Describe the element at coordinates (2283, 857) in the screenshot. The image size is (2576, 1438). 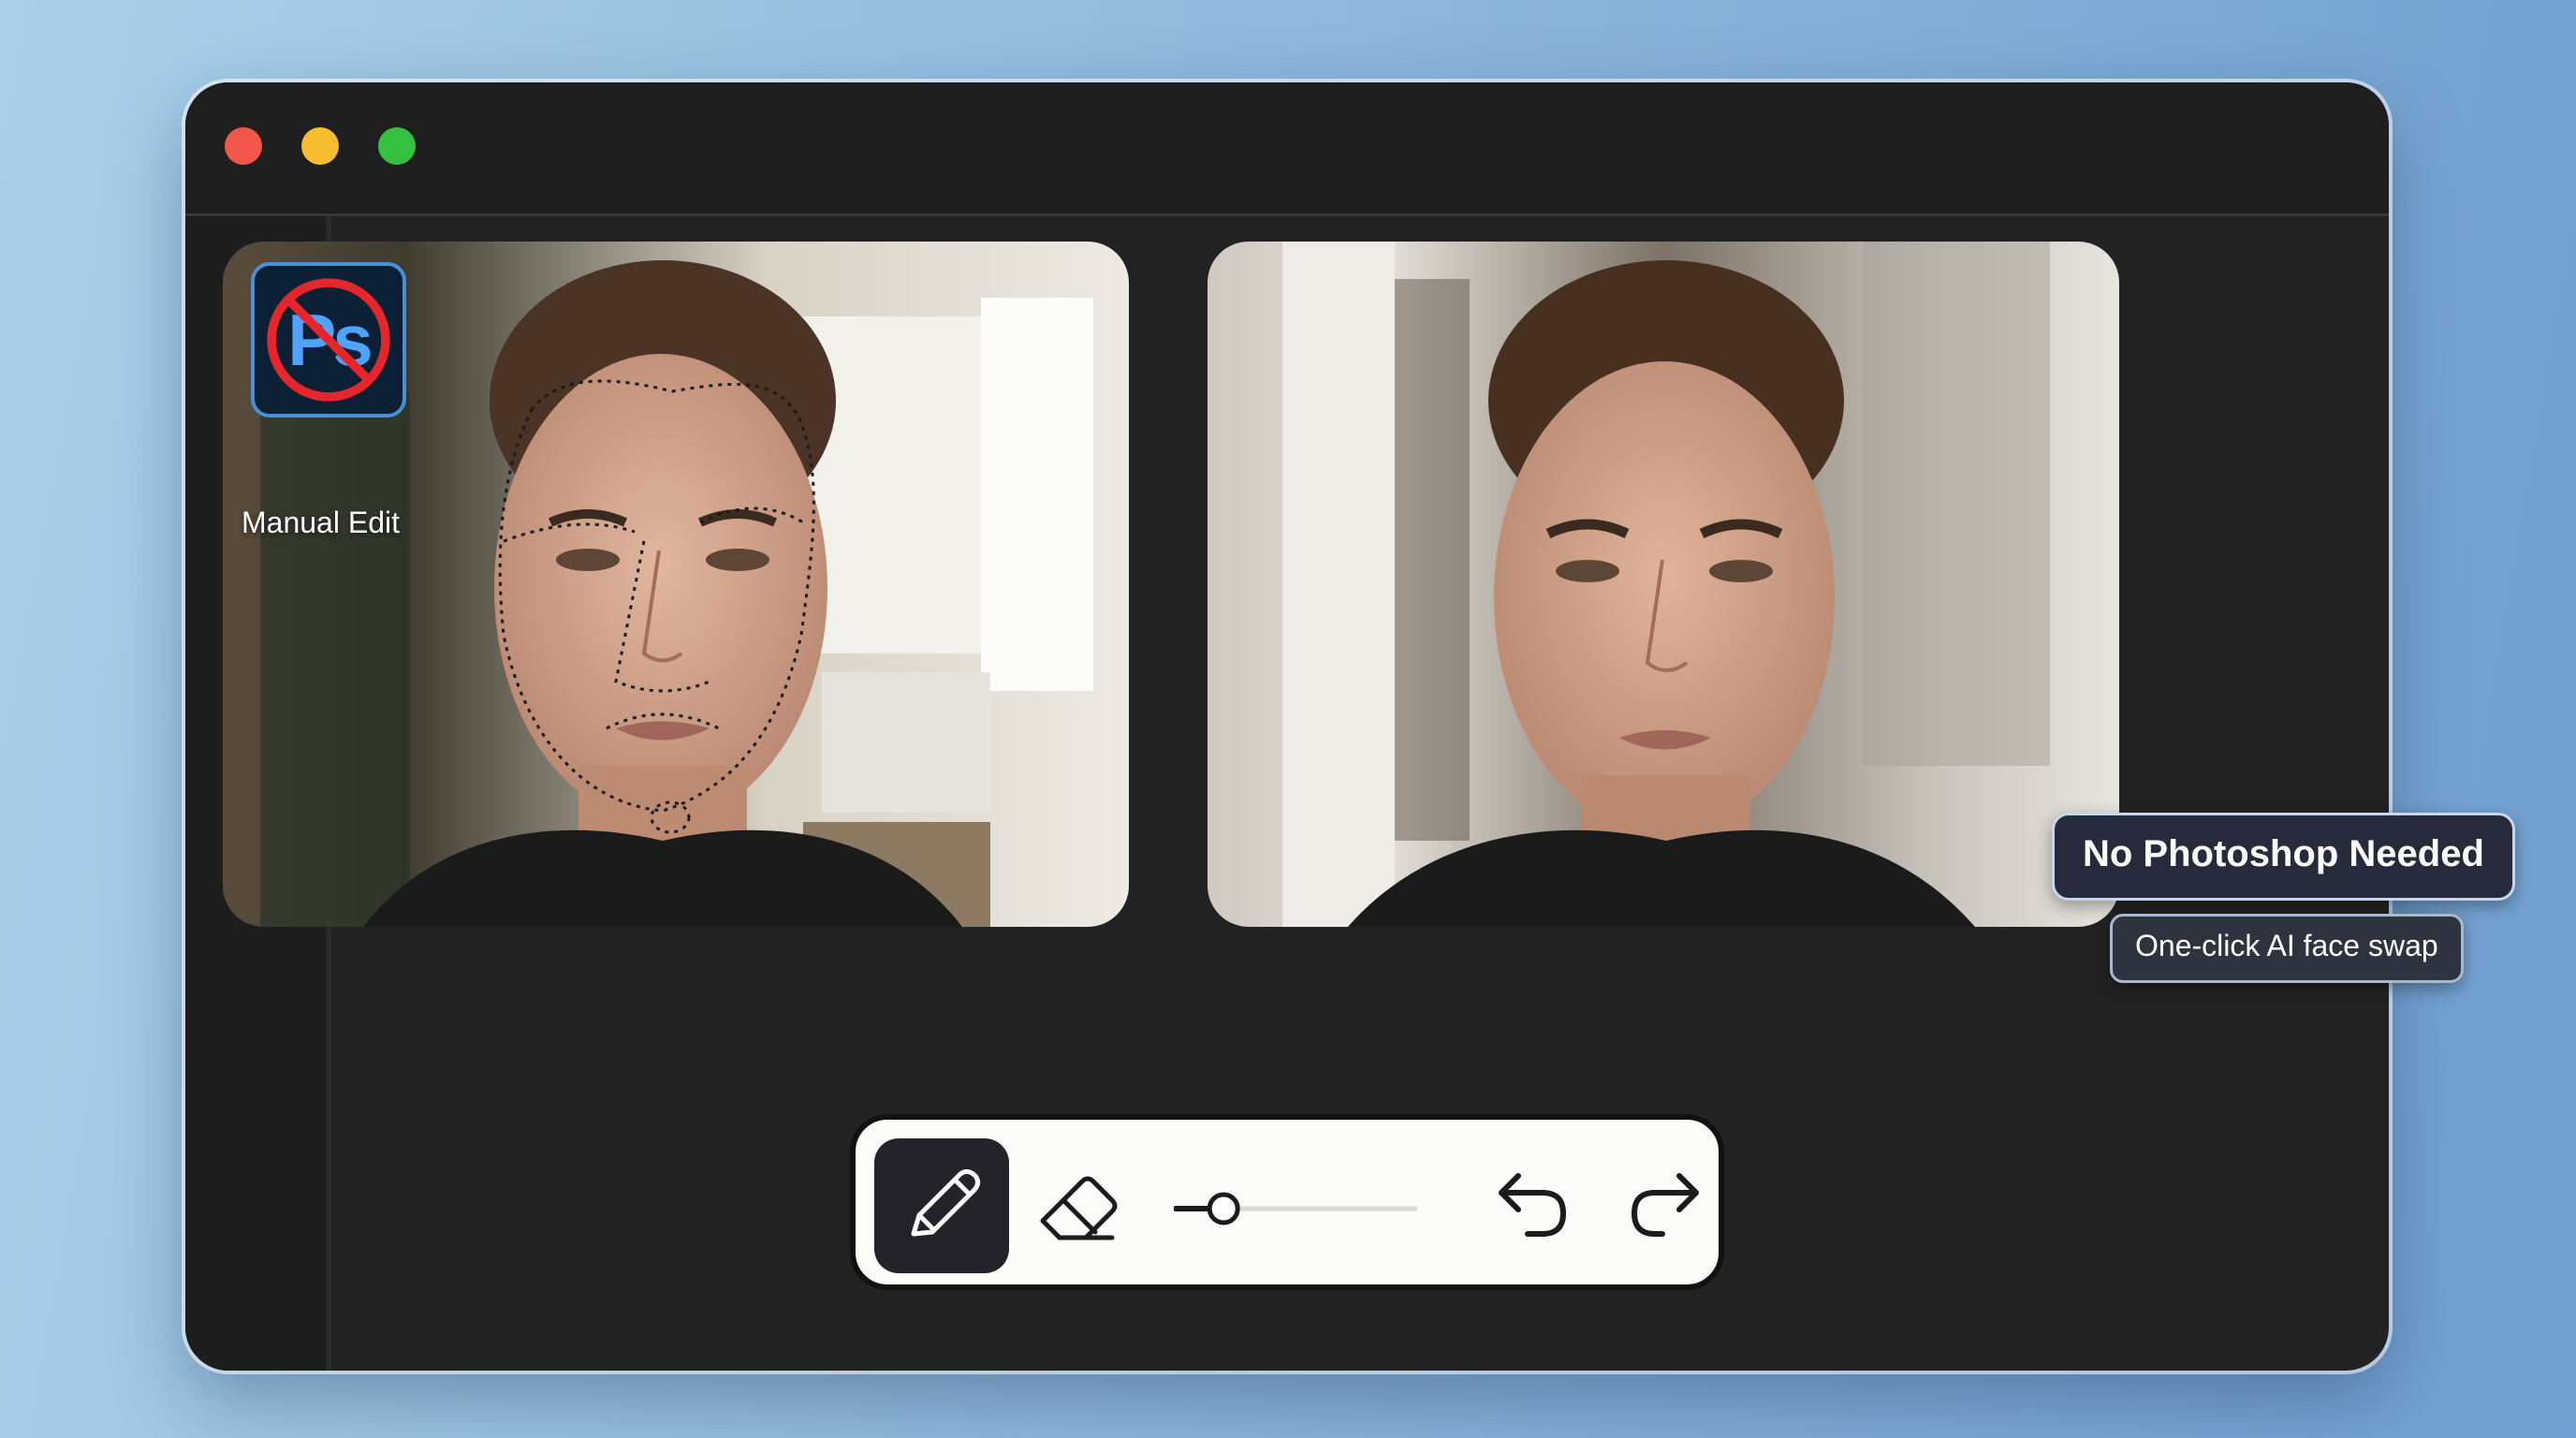
I see `no-photoshop-needed-badge: No Photoshop Needed` at that location.